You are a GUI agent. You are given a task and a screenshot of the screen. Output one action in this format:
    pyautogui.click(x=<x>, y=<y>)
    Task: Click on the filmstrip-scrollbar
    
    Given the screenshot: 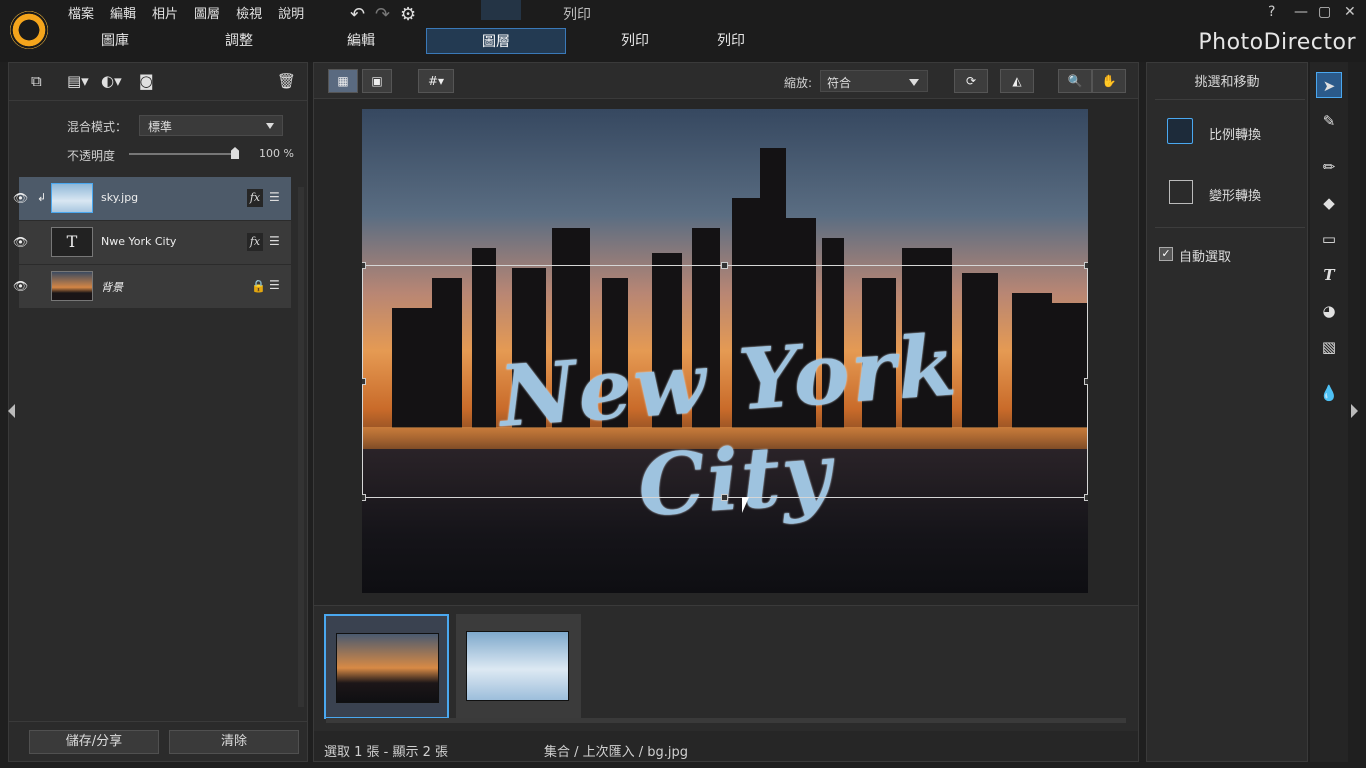 What is the action you would take?
    pyautogui.click(x=726, y=720)
    